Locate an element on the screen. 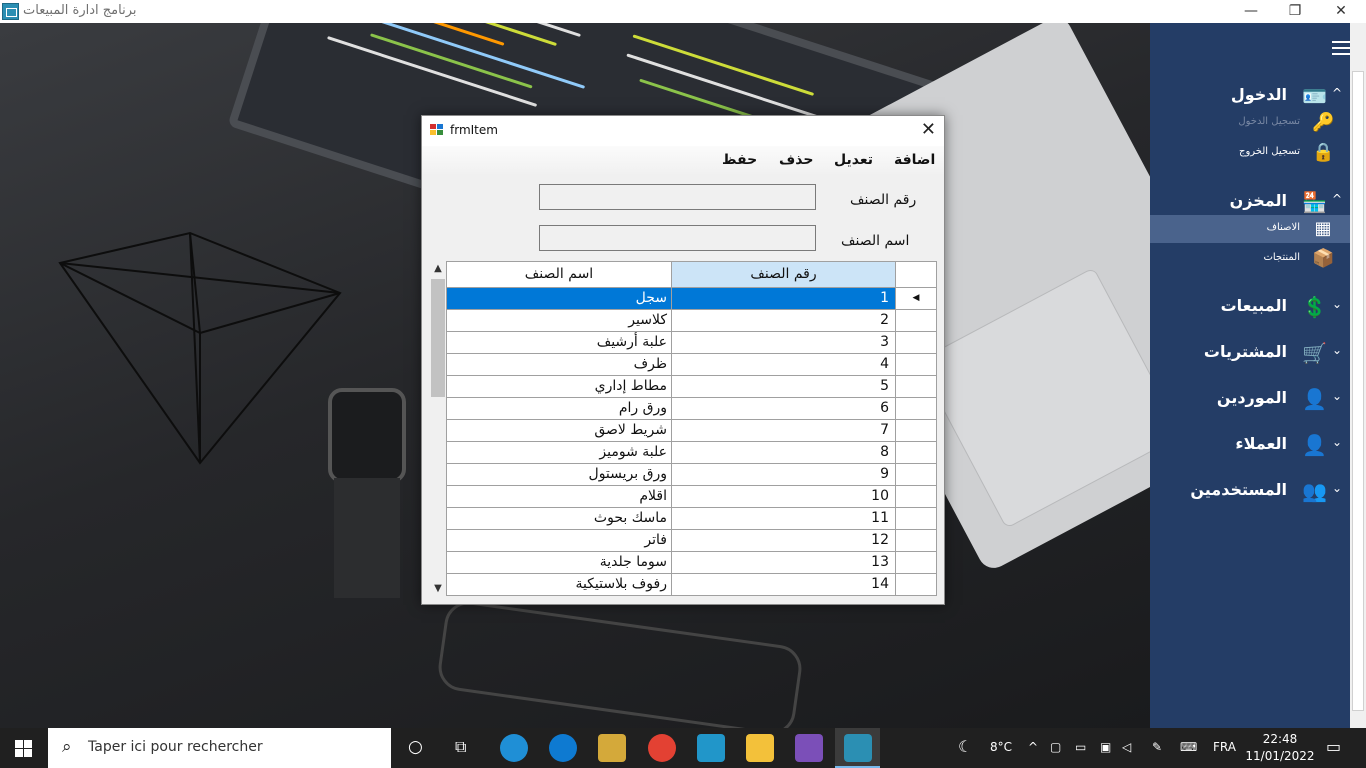  sidebar-section-sales: المبيعات 💲 ⌄ is located at coordinates (1250, 307).